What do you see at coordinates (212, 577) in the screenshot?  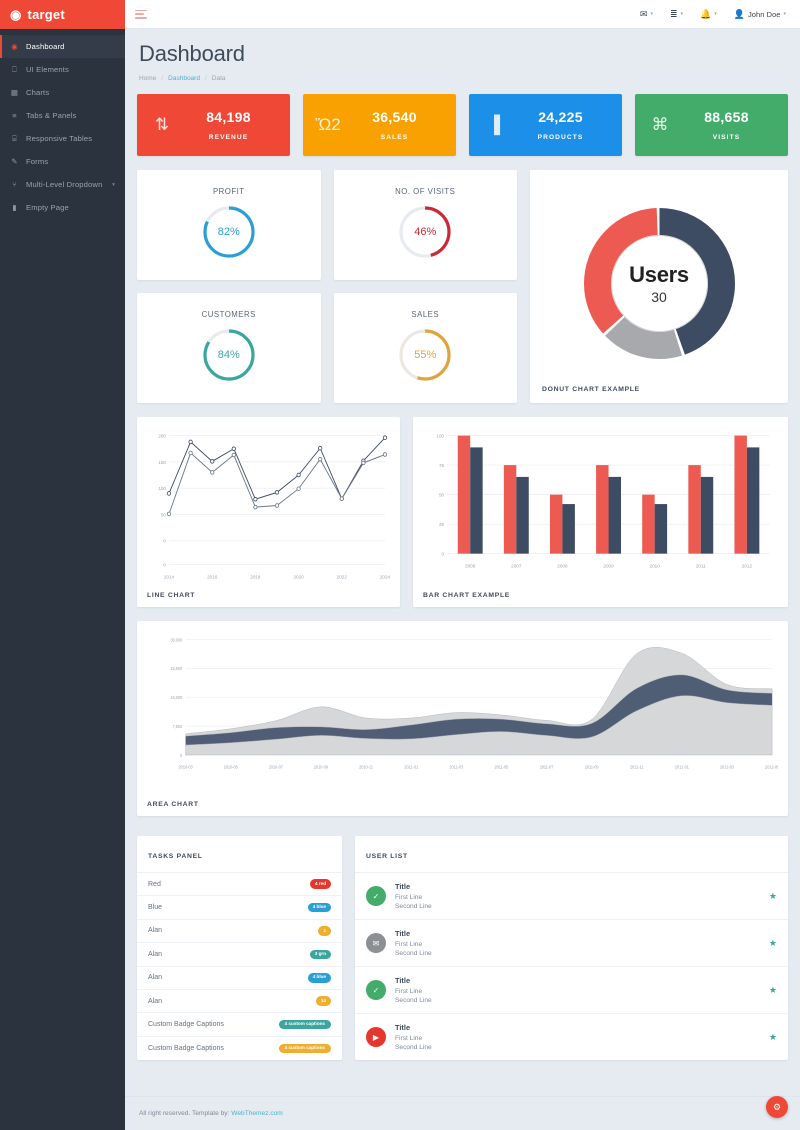 I see `x-axis-tick: 2016` at bounding box center [212, 577].